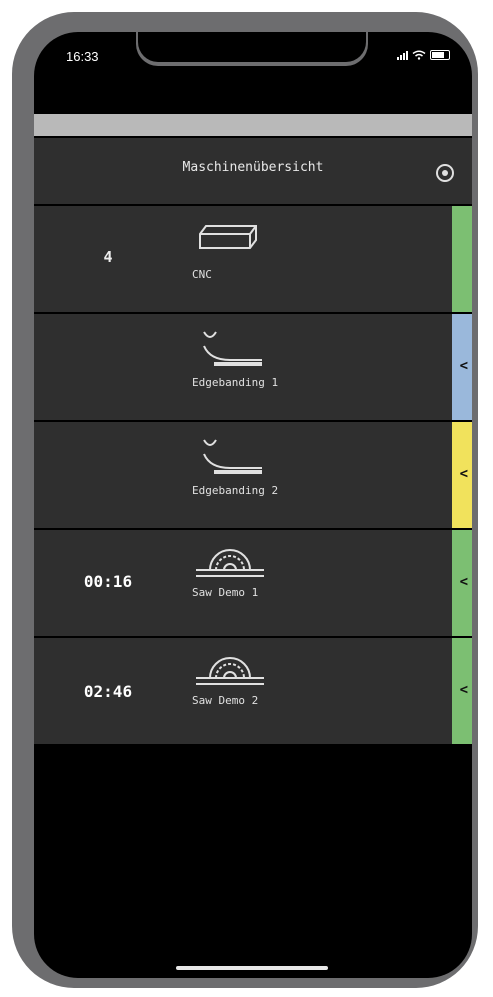  I want to click on timer-area: 00:16, so click(108, 583).